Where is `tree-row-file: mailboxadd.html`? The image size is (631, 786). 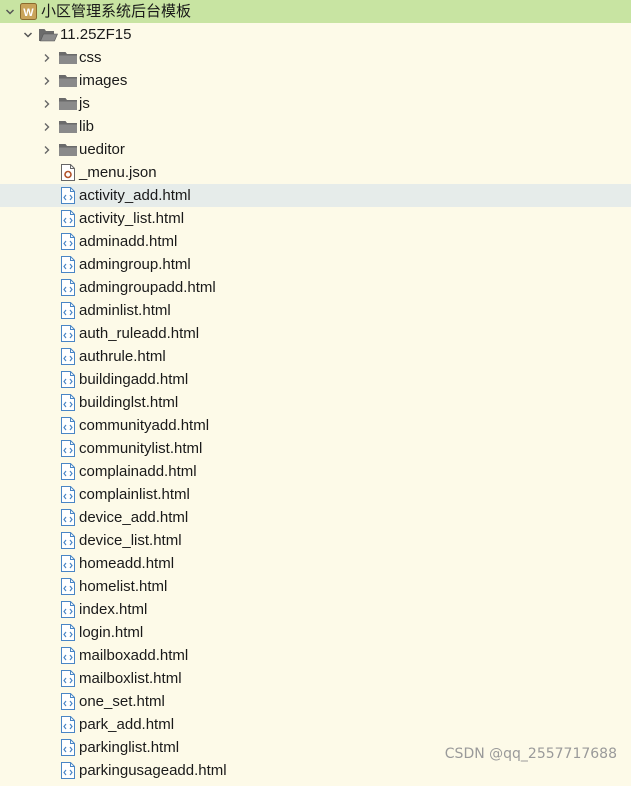 tree-row-file: mailboxadd.html is located at coordinates (315, 655).